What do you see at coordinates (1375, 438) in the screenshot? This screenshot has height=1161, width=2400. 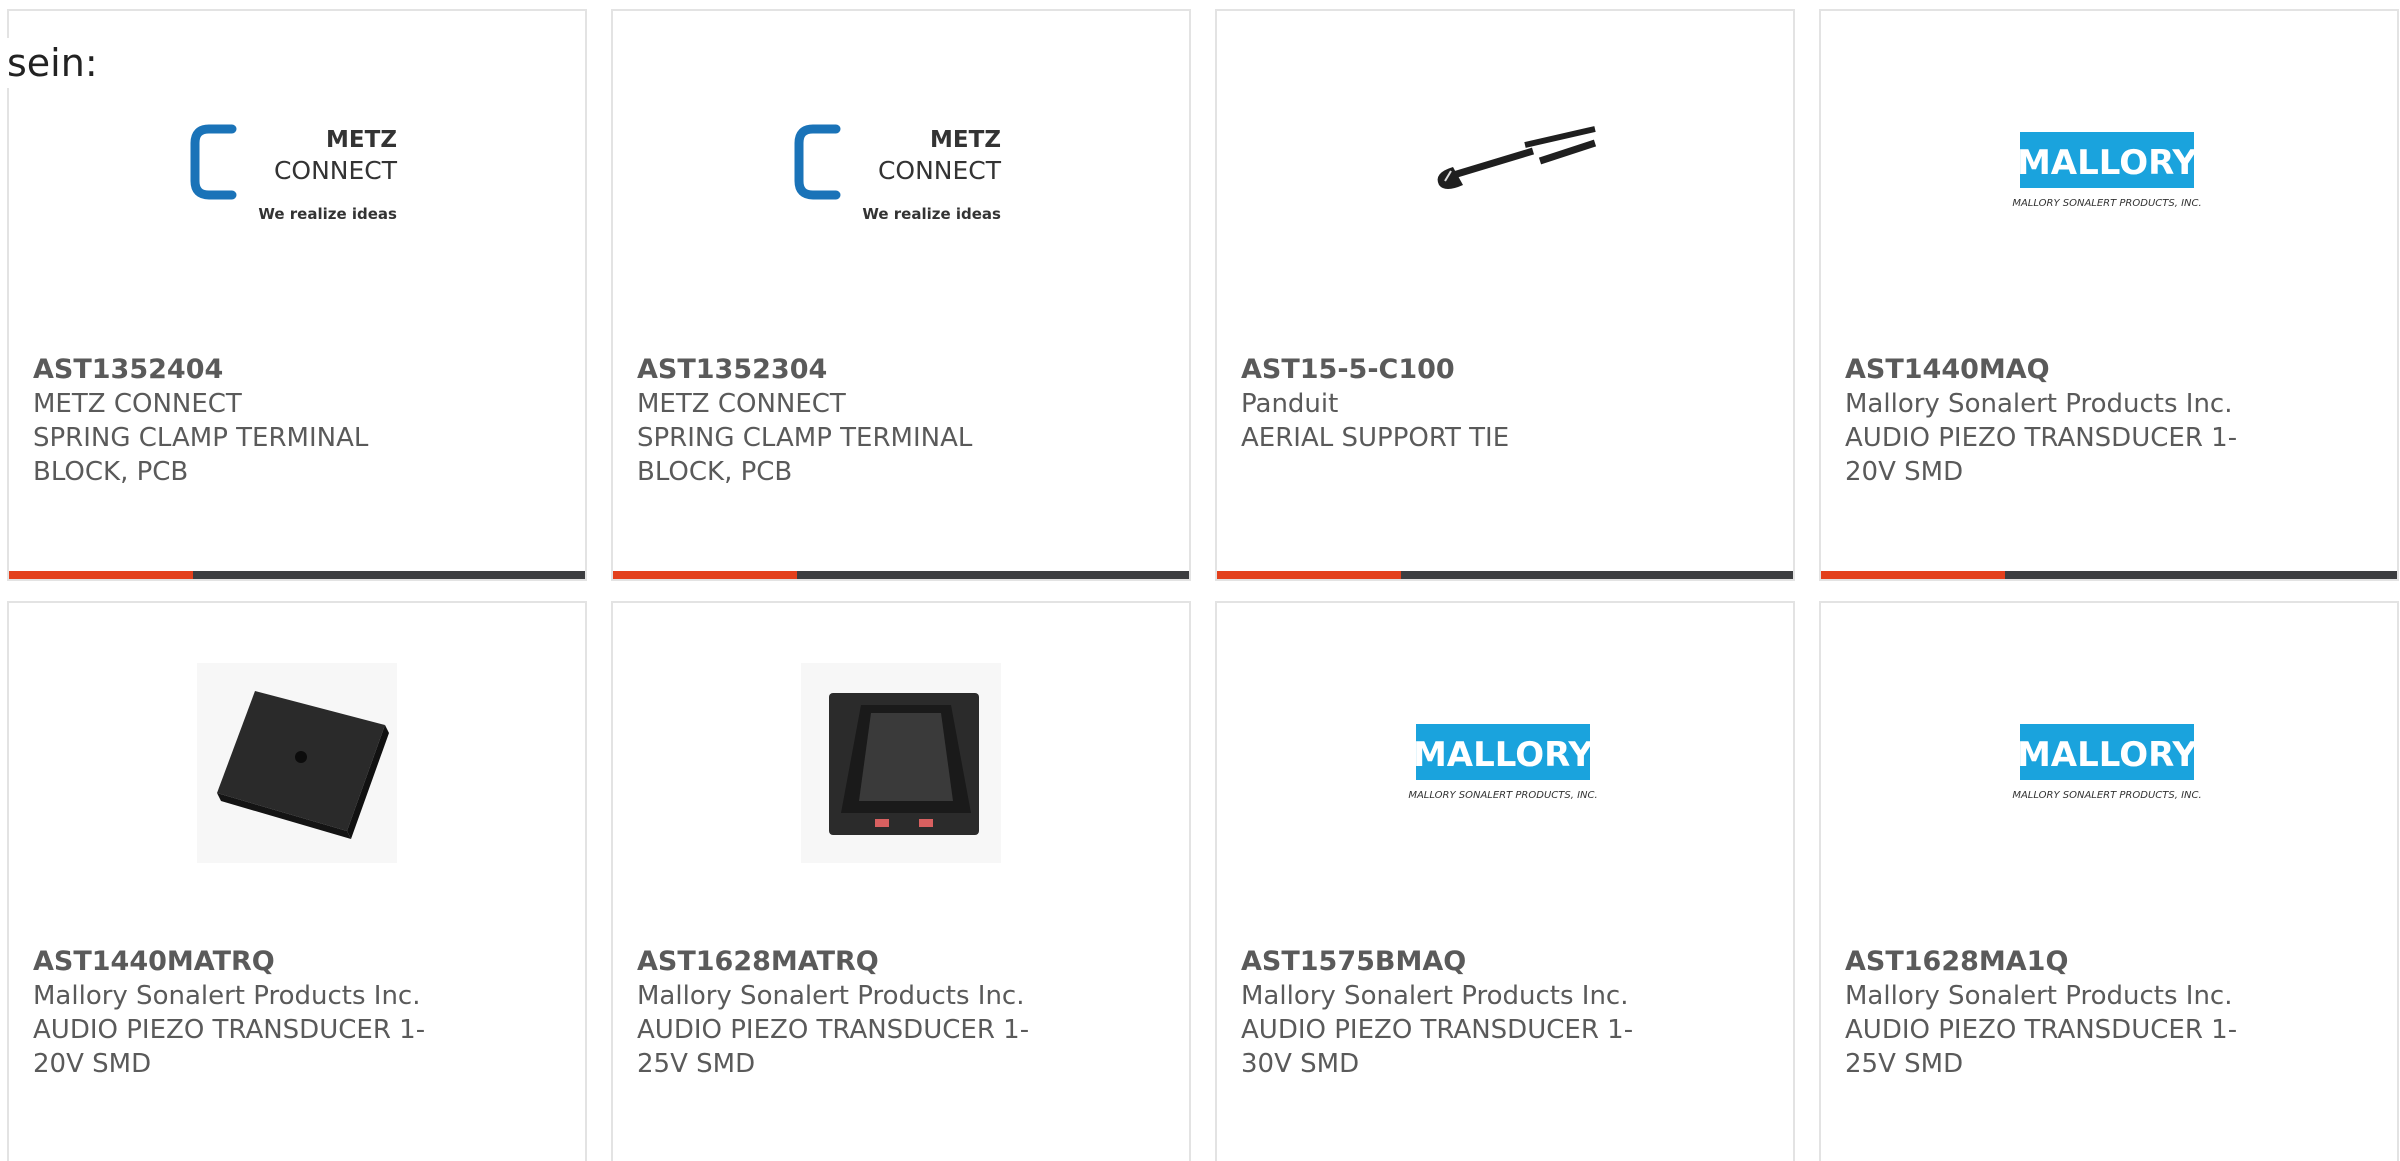 I see `description: AERIAL SUPPORT TIE` at bounding box center [1375, 438].